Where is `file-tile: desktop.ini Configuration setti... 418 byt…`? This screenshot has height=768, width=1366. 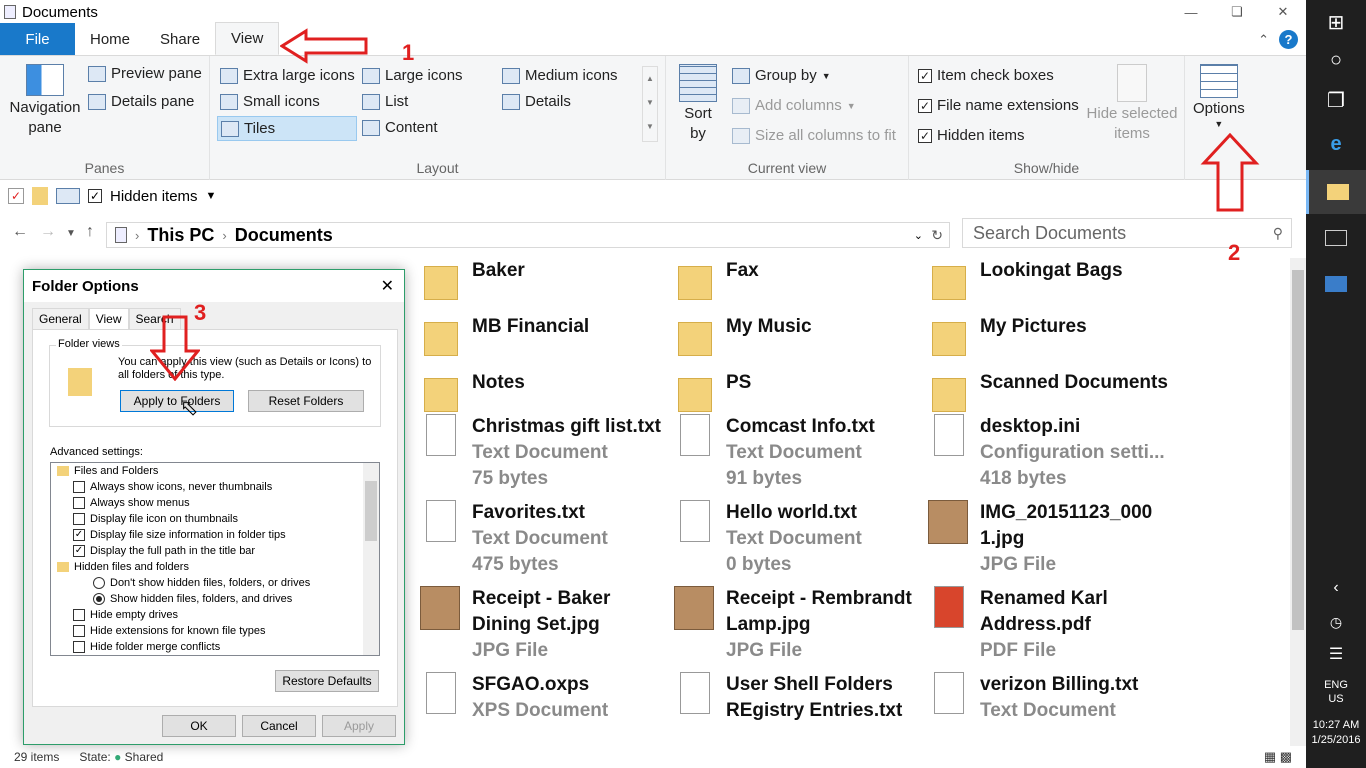 file-tile: desktop.ini Configuration setti... 418 byt… is located at coordinates (1055, 453).